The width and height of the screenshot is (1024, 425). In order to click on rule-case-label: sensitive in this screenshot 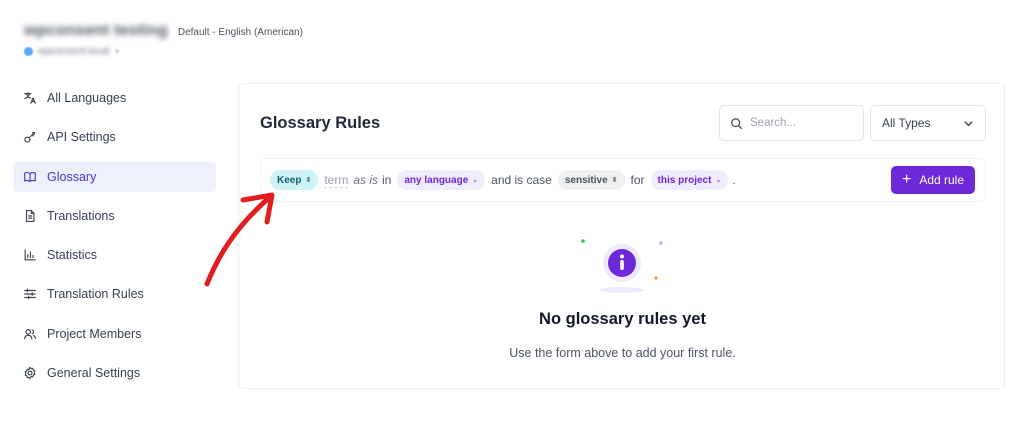, I will do `click(586, 180)`.